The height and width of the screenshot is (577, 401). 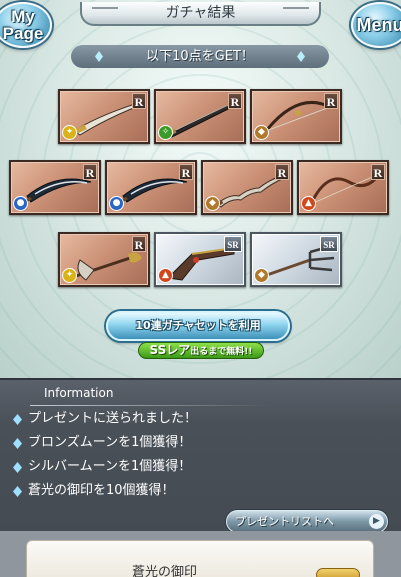 What do you see at coordinates (101, 490) in the screenshot?
I see `info-line-text: 蒼光の御印を10個獲得！` at bounding box center [101, 490].